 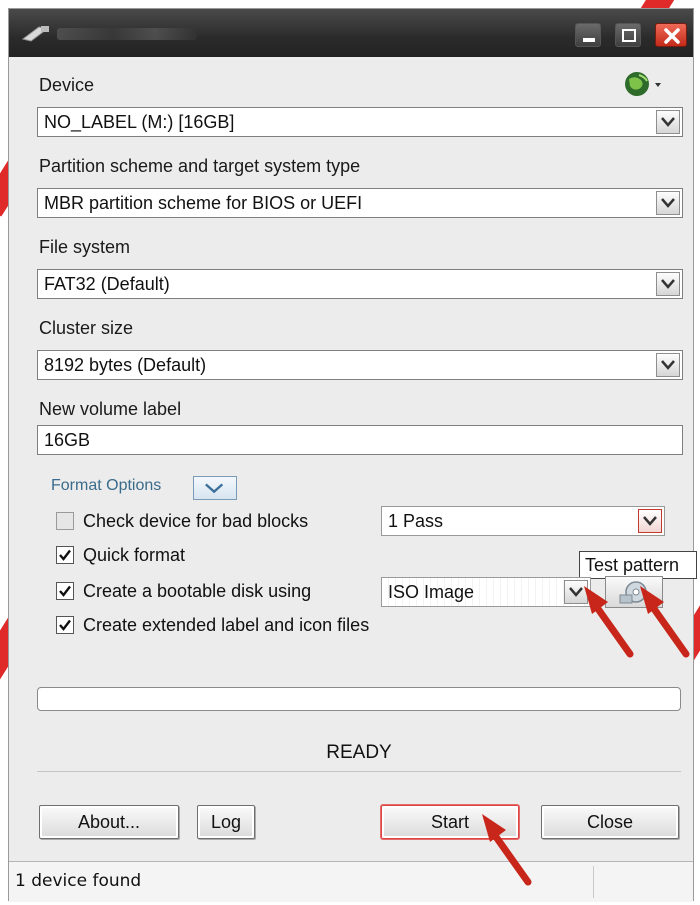 I want to click on extended-label-checkbox, so click(x=65, y=625).